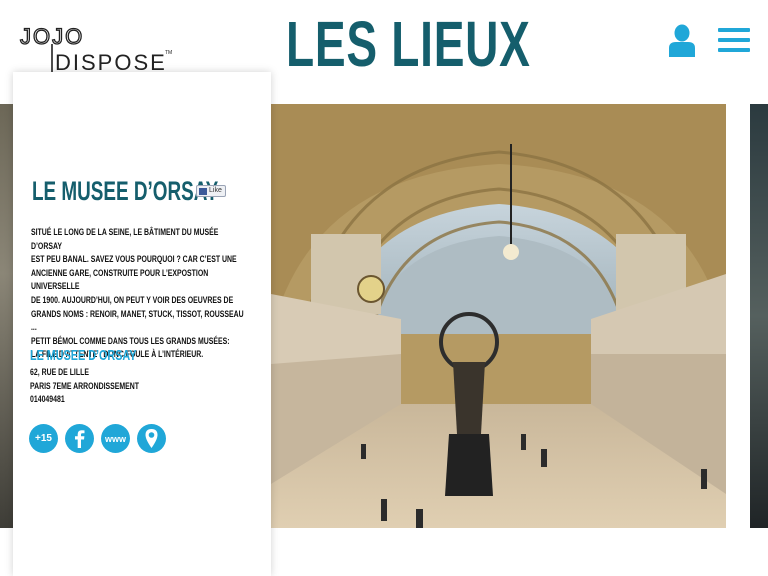  Describe the element at coordinates (168, 53) in the screenshot. I see `logo-tm: TM` at that location.